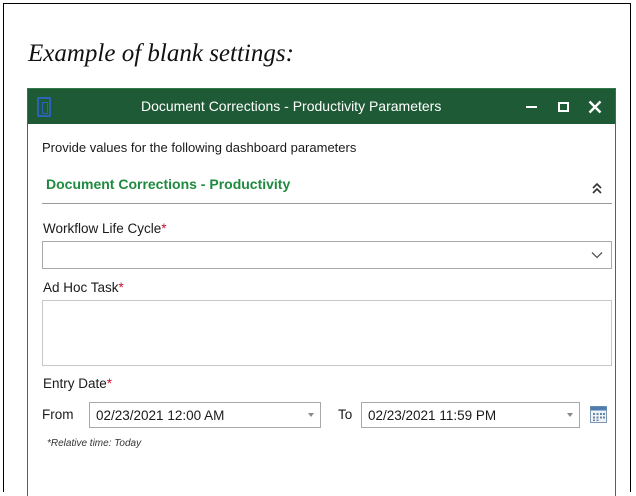  Describe the element at coordinates (327, 203) in the screenshot. I see `section-divider` at that location.